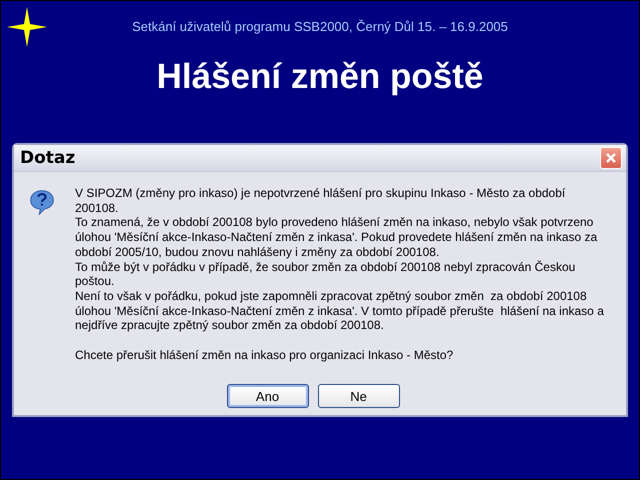 Image resolution: width=640 pixels, height=480 pixels. What do you see at coordinates (95, 281) in the screenshot?
I see `message-text: poštou.` at bounding box center [95, 281].